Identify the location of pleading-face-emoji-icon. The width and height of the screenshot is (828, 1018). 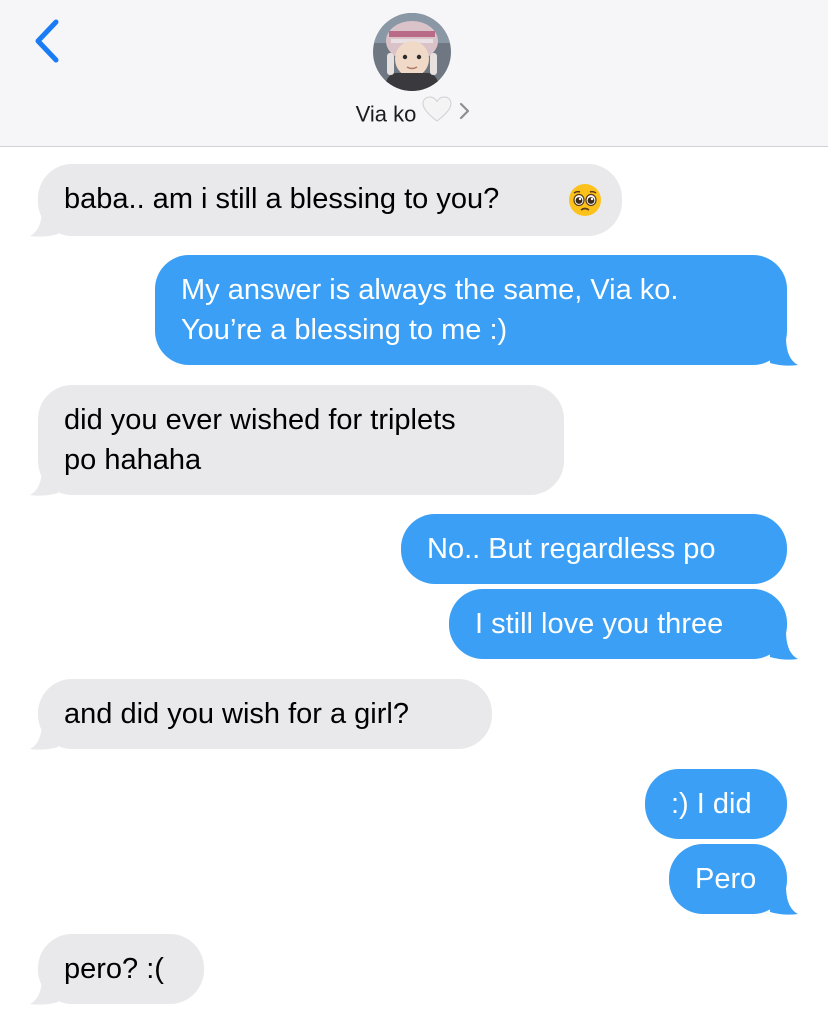
(585, 205).